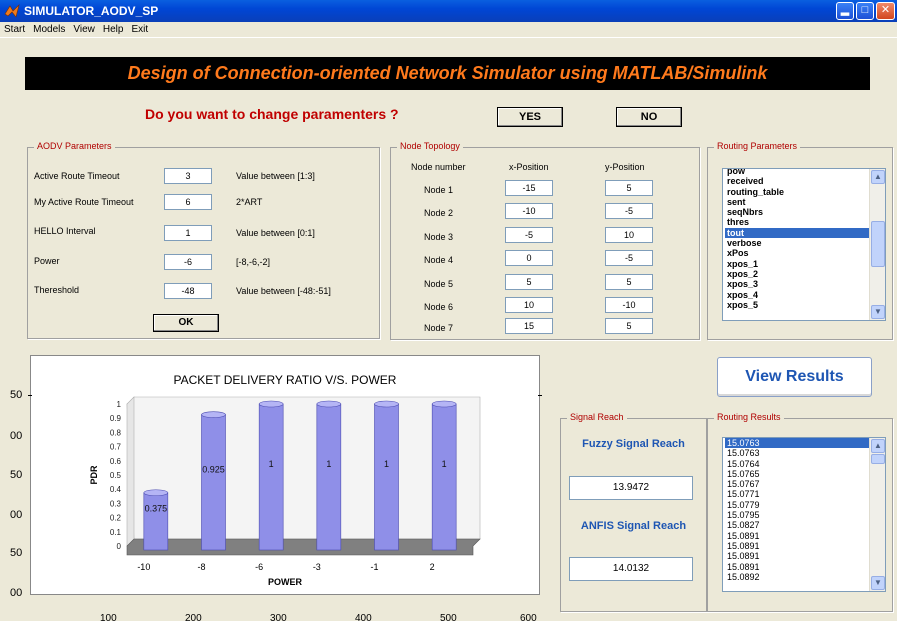 The image size is (897, 621). Describe the element at coordinates (186, 323) in the screenshot. I see `ok-button: OK` at that location.